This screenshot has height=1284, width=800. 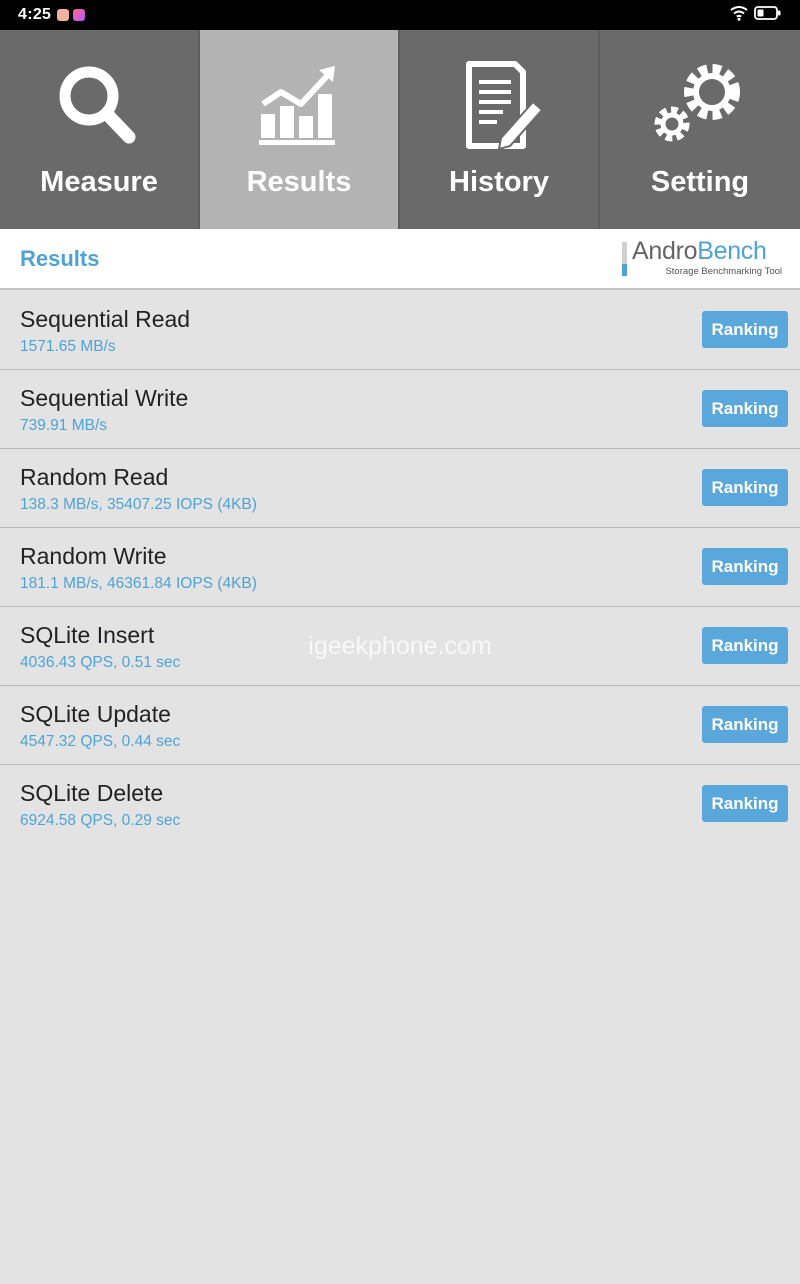 I want to click on list-item: Sequential Read 1571.65 MB/s Ranking, so click(x=400, y=330).